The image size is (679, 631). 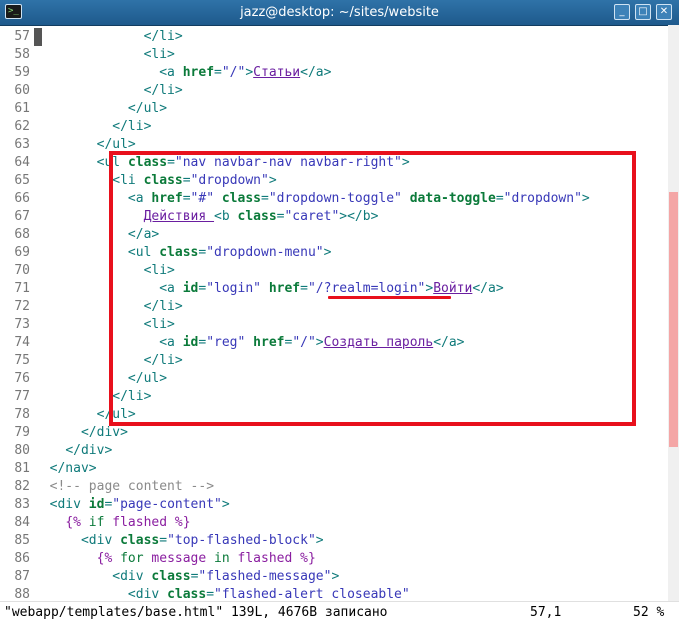 What do you see at coordinates (22, 378) in the screenshot?
I see `line-number: 76` at bounding box center [22, 378].